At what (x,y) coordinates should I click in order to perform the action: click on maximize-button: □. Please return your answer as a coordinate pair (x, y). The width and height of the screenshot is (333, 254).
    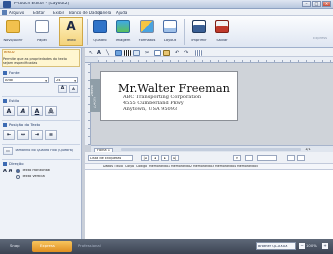
    Looking at the image, I should click on (316, 4).